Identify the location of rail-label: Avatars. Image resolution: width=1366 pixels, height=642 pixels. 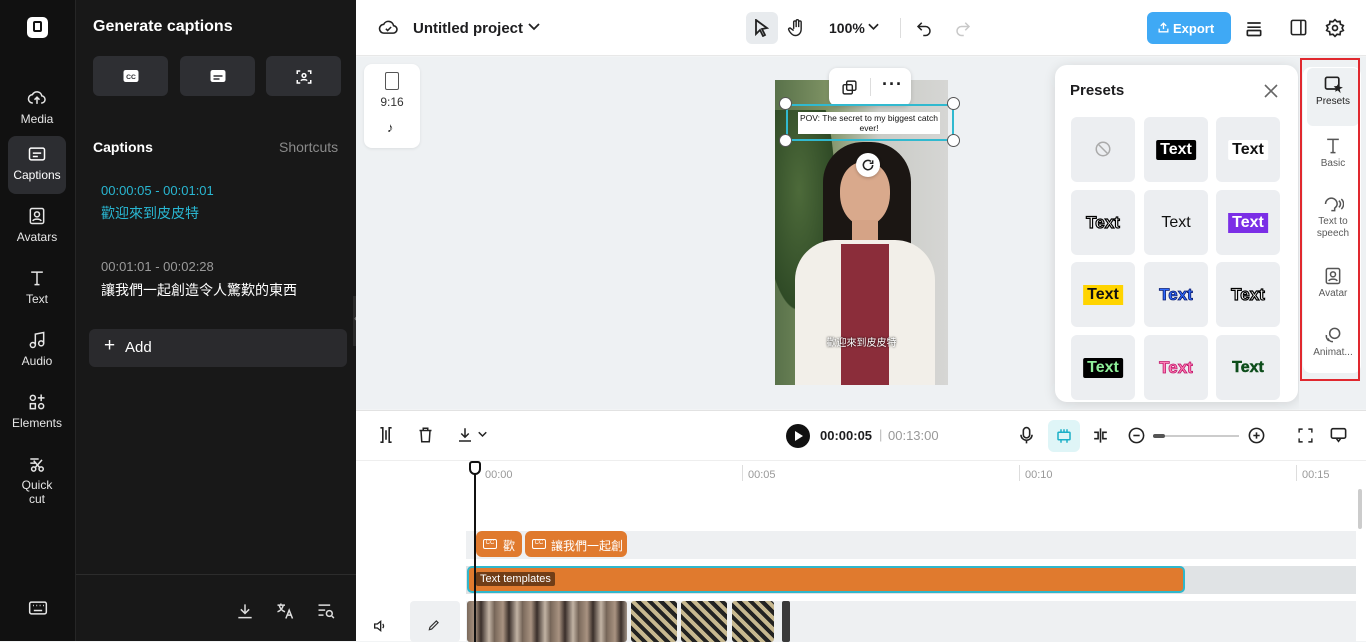
(37, 237).